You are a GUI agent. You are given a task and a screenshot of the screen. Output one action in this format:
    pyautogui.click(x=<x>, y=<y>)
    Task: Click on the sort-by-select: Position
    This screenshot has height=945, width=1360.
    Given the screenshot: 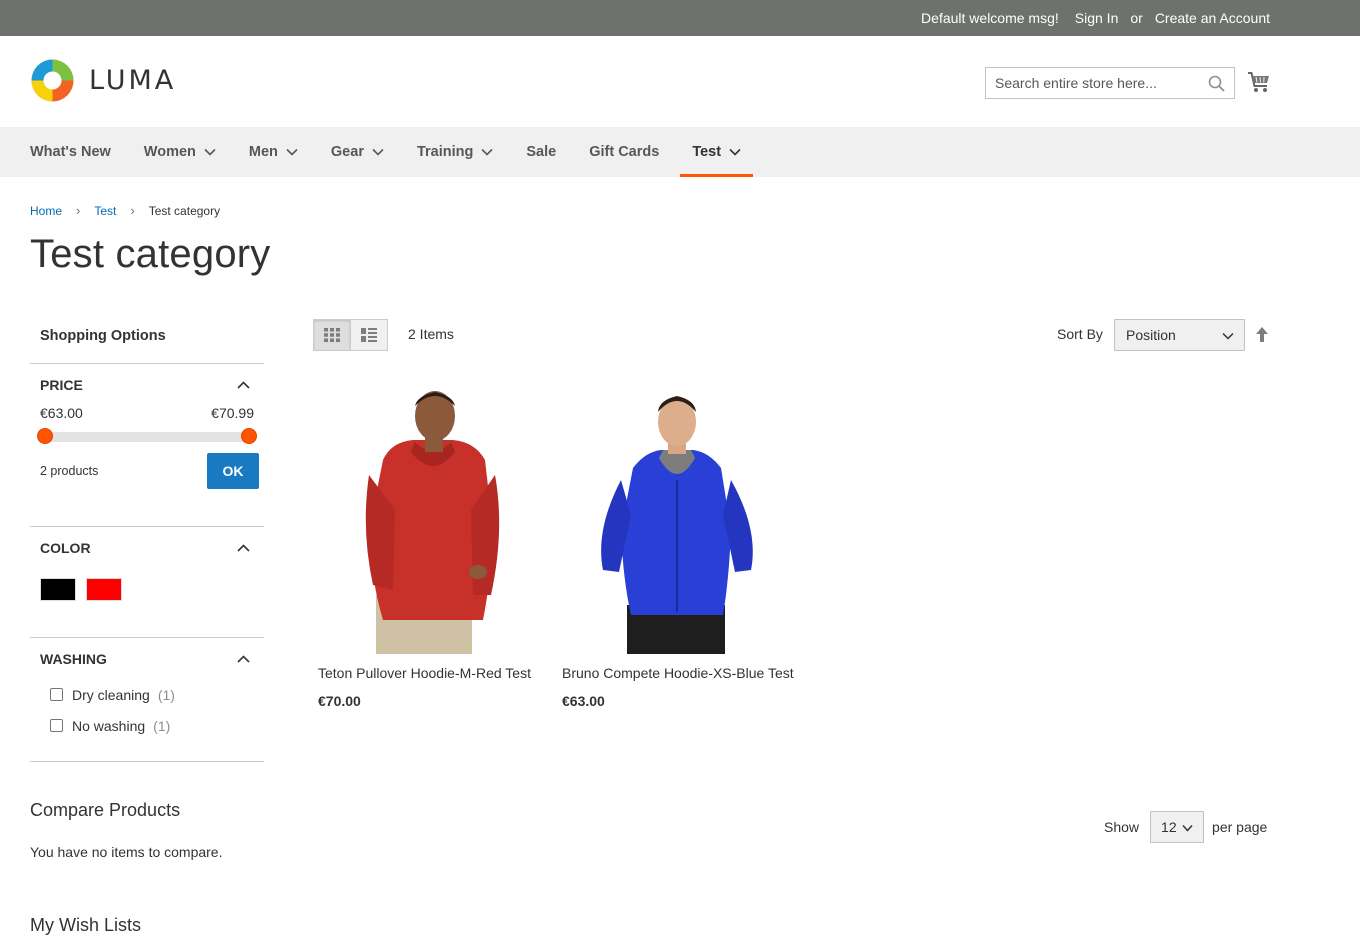 What is the action you would take?
    pyautogui.click(x=1179, y=335)
    